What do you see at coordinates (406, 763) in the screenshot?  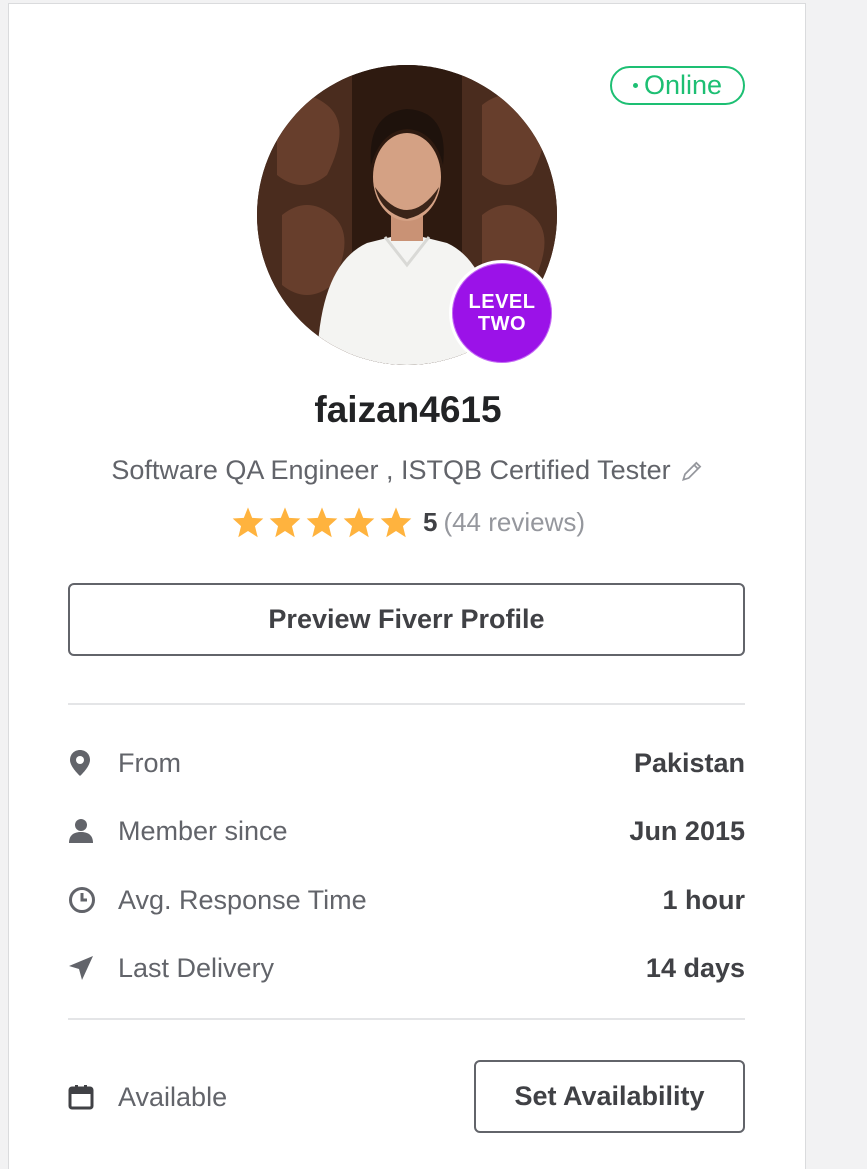 I see `info-row-from: From Pakistan` at bounding box center [406, 763].